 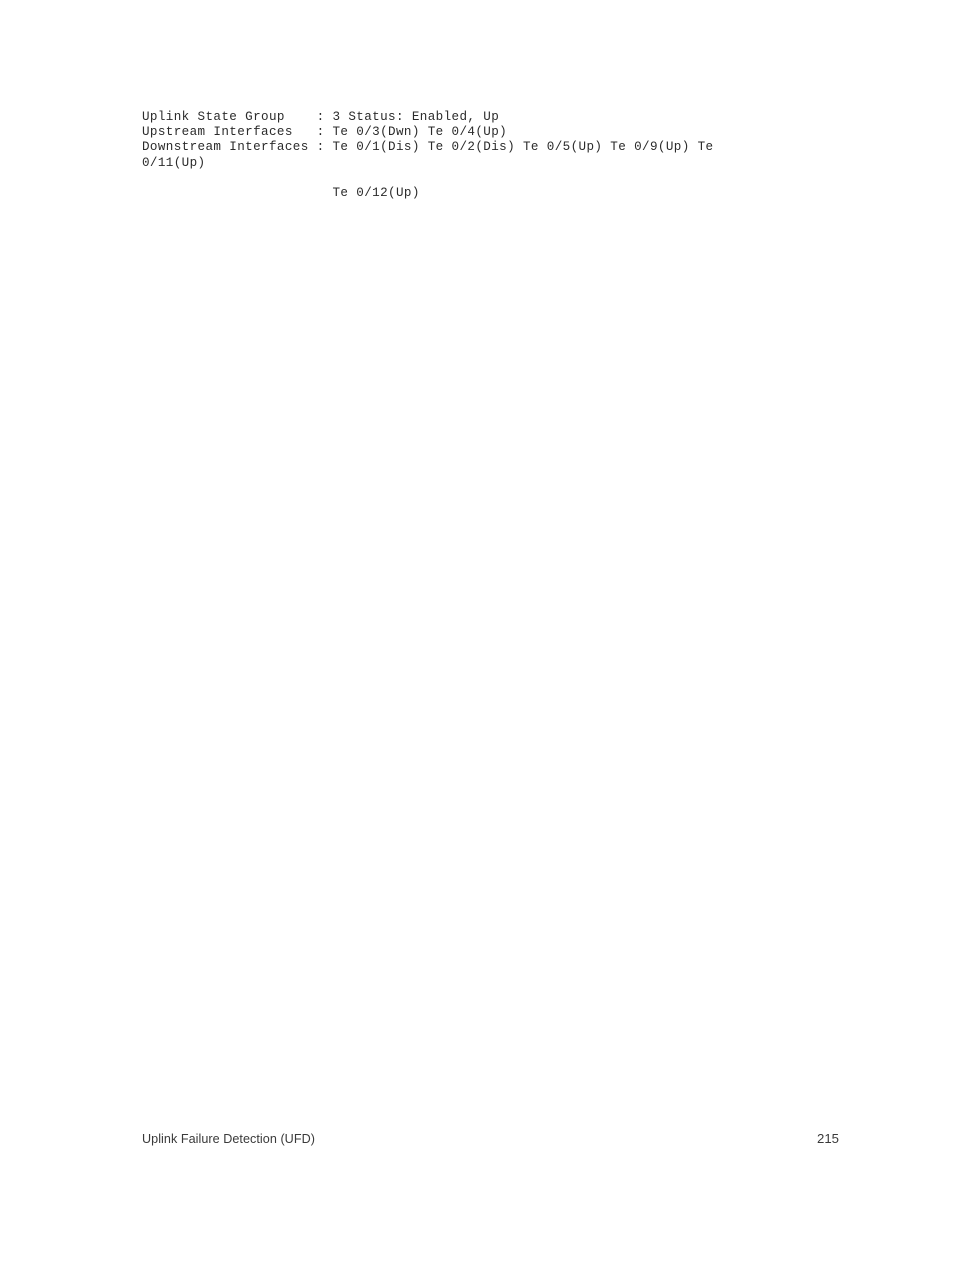 I want to click on cli-blank-line, so click(x=492, y=178).